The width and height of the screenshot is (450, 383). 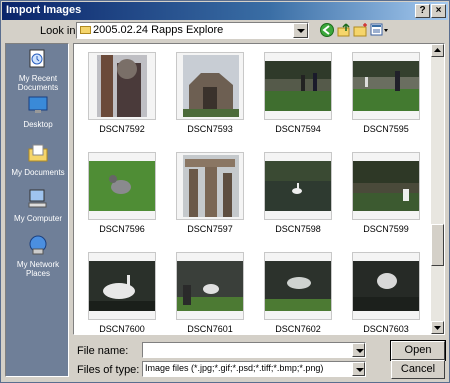 I want to click on open-button: Open, so click(x=418, y=350).